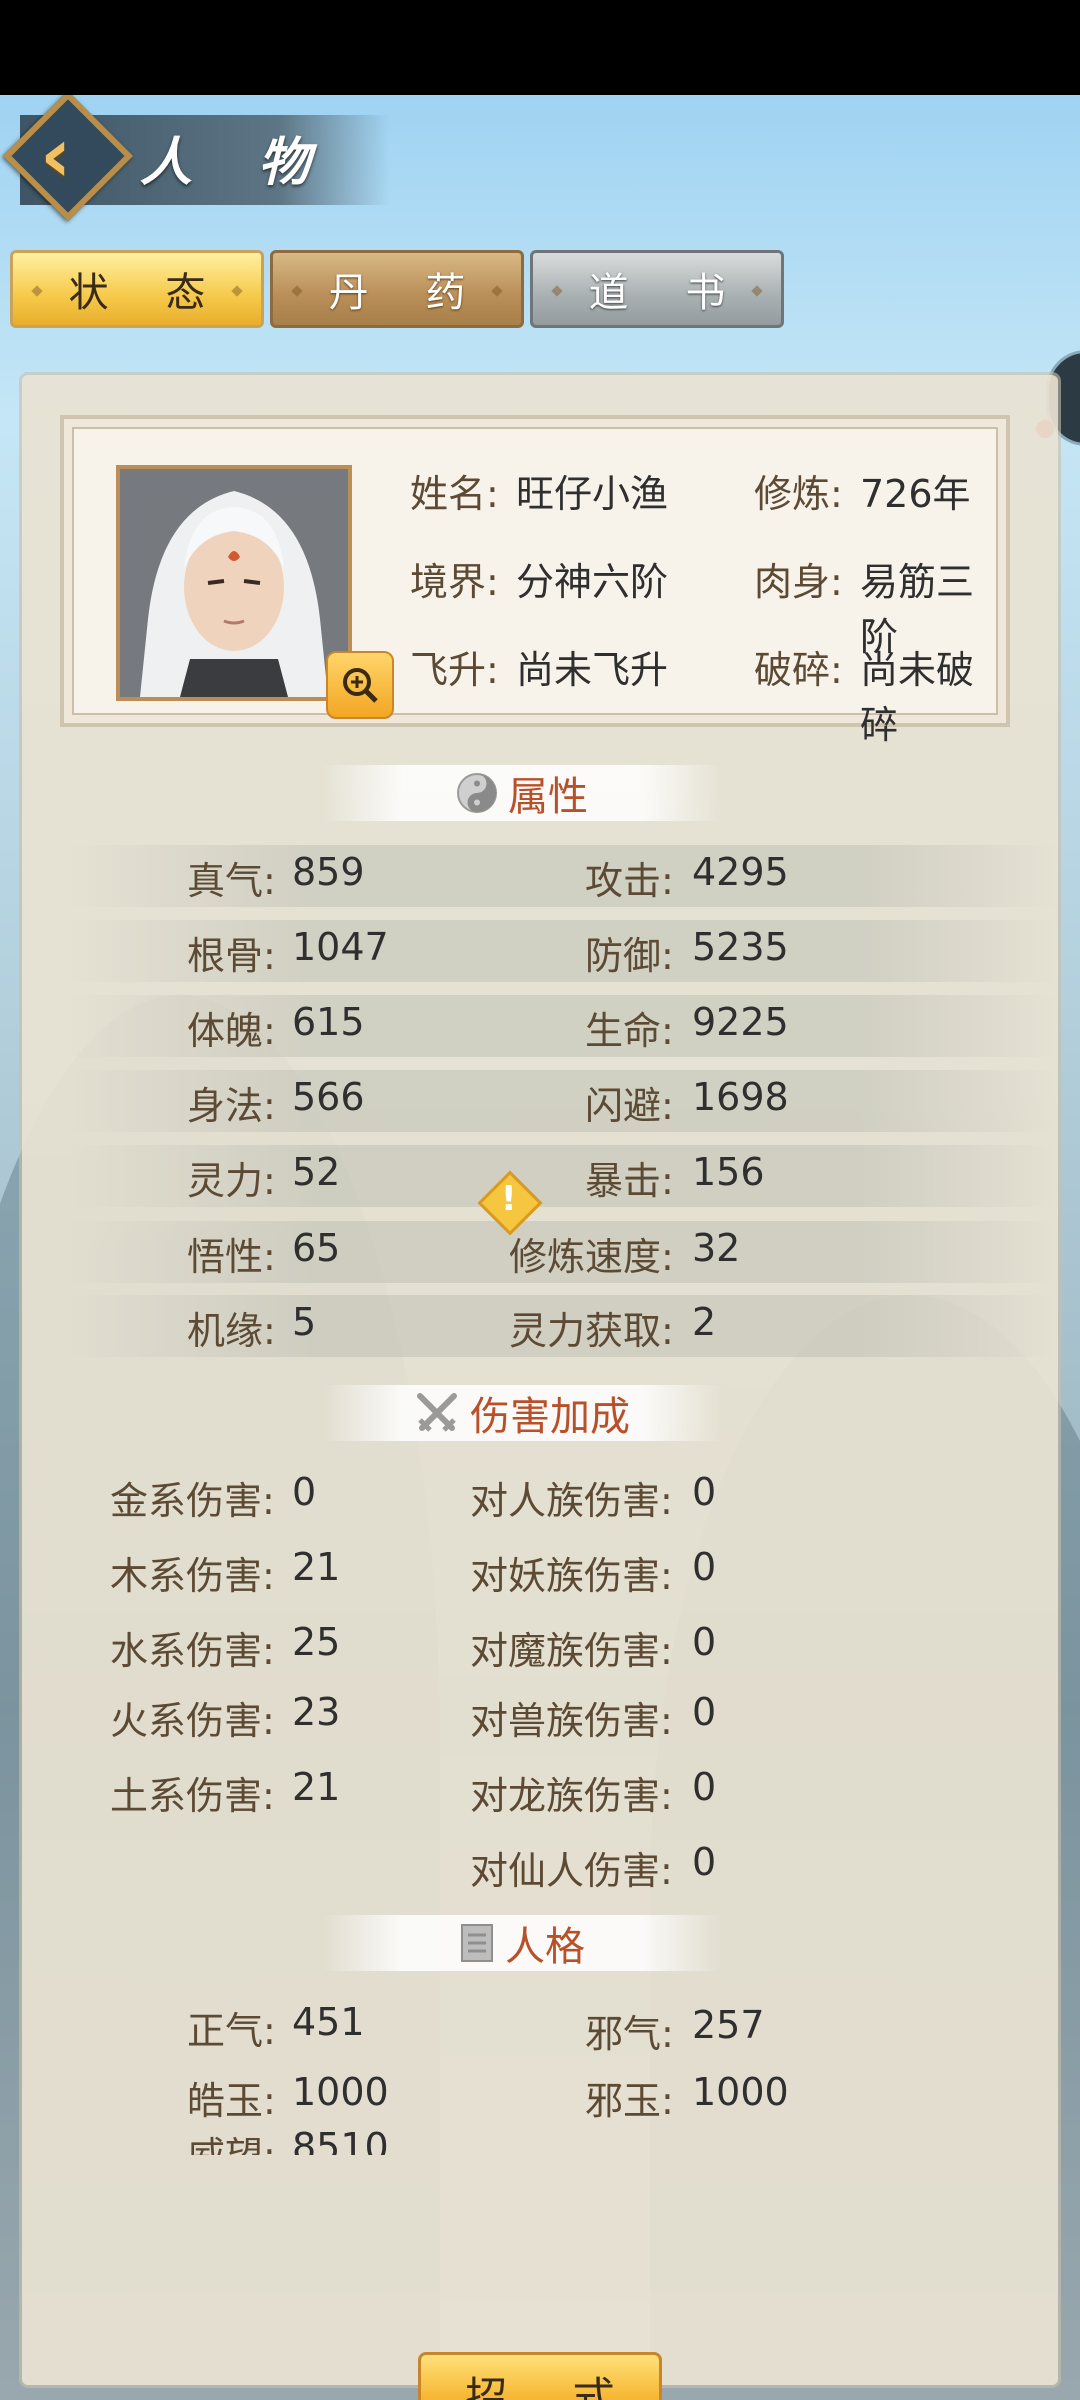  What do you see at coordinates (716, 1248) in the screenshot?
I see `attr-value: 32` at bounding box center [716, 1248].